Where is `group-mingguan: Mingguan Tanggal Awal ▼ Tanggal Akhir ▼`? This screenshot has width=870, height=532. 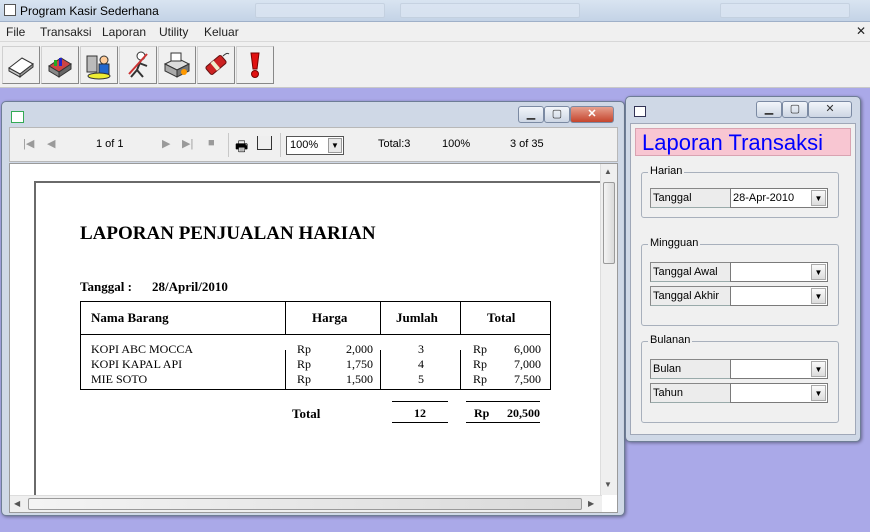
group-mingguan: Mingguan Tanggal Awal ▼ Tanggal Akhir ▼ is located at coordinates (740, 281).